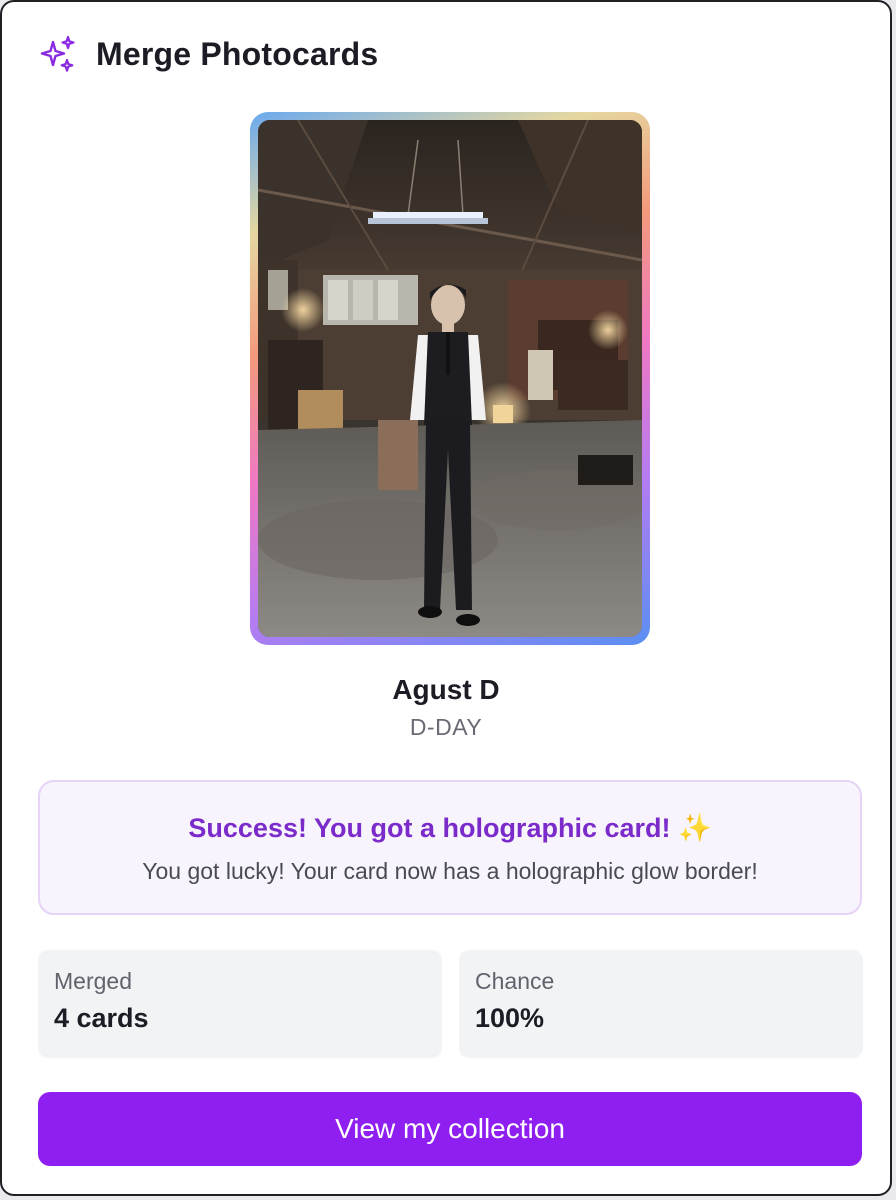  I want to click on card-artist-name: Agust D, so click(446, 689).